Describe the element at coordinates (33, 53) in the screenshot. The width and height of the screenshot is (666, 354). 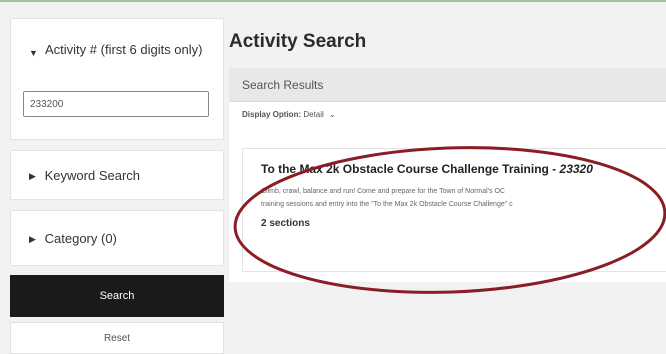
I see `caret-down-icon: ▼` at that location.